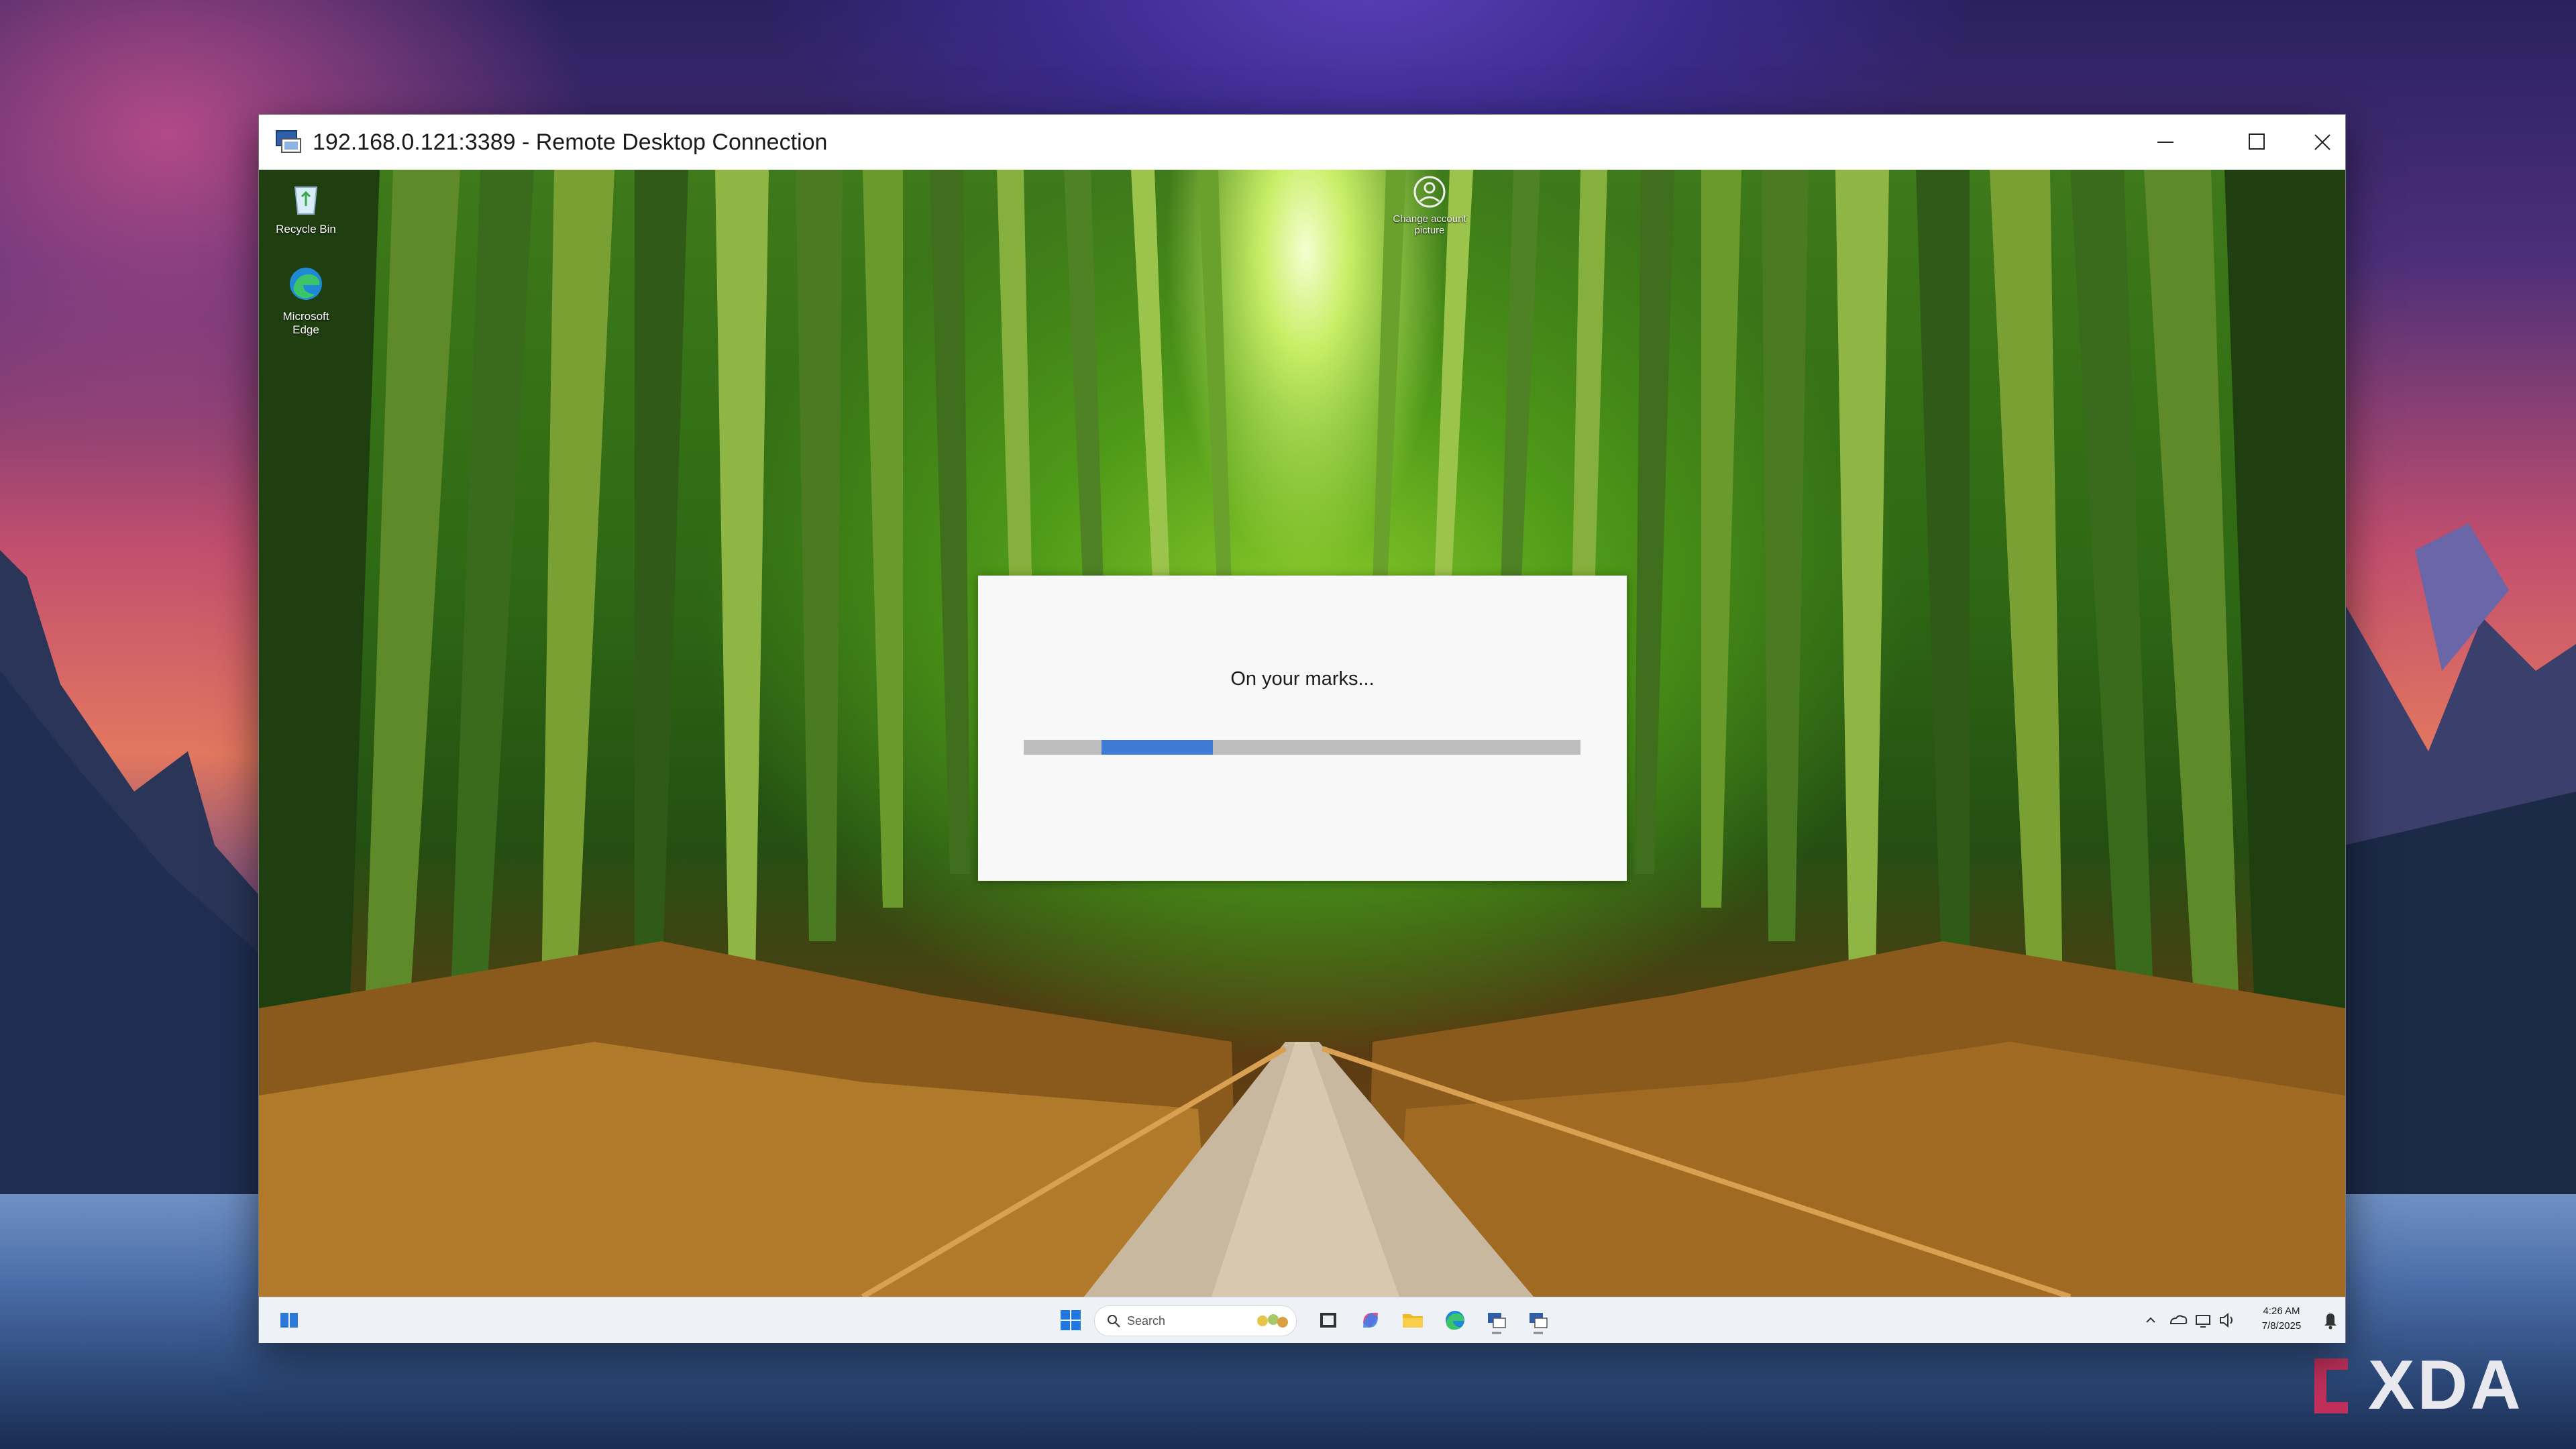  Describe the element at coordinates (1114, 1321) in the screenshot. I see `search-icon` at that location.